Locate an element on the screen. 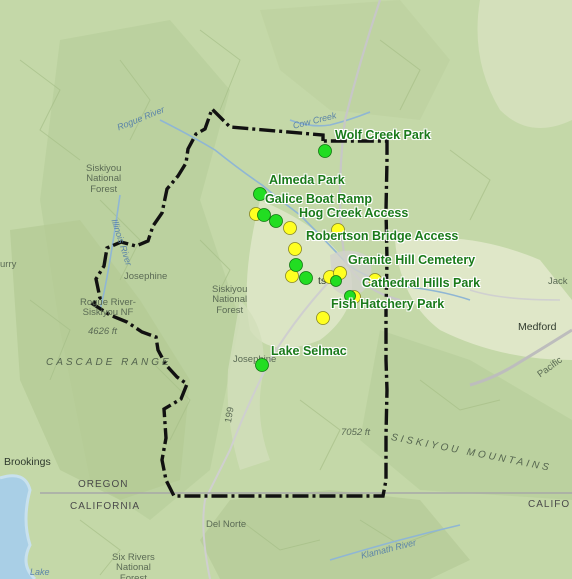  park-label-almeda: Almeda Park is located at coordinates (307, 180).